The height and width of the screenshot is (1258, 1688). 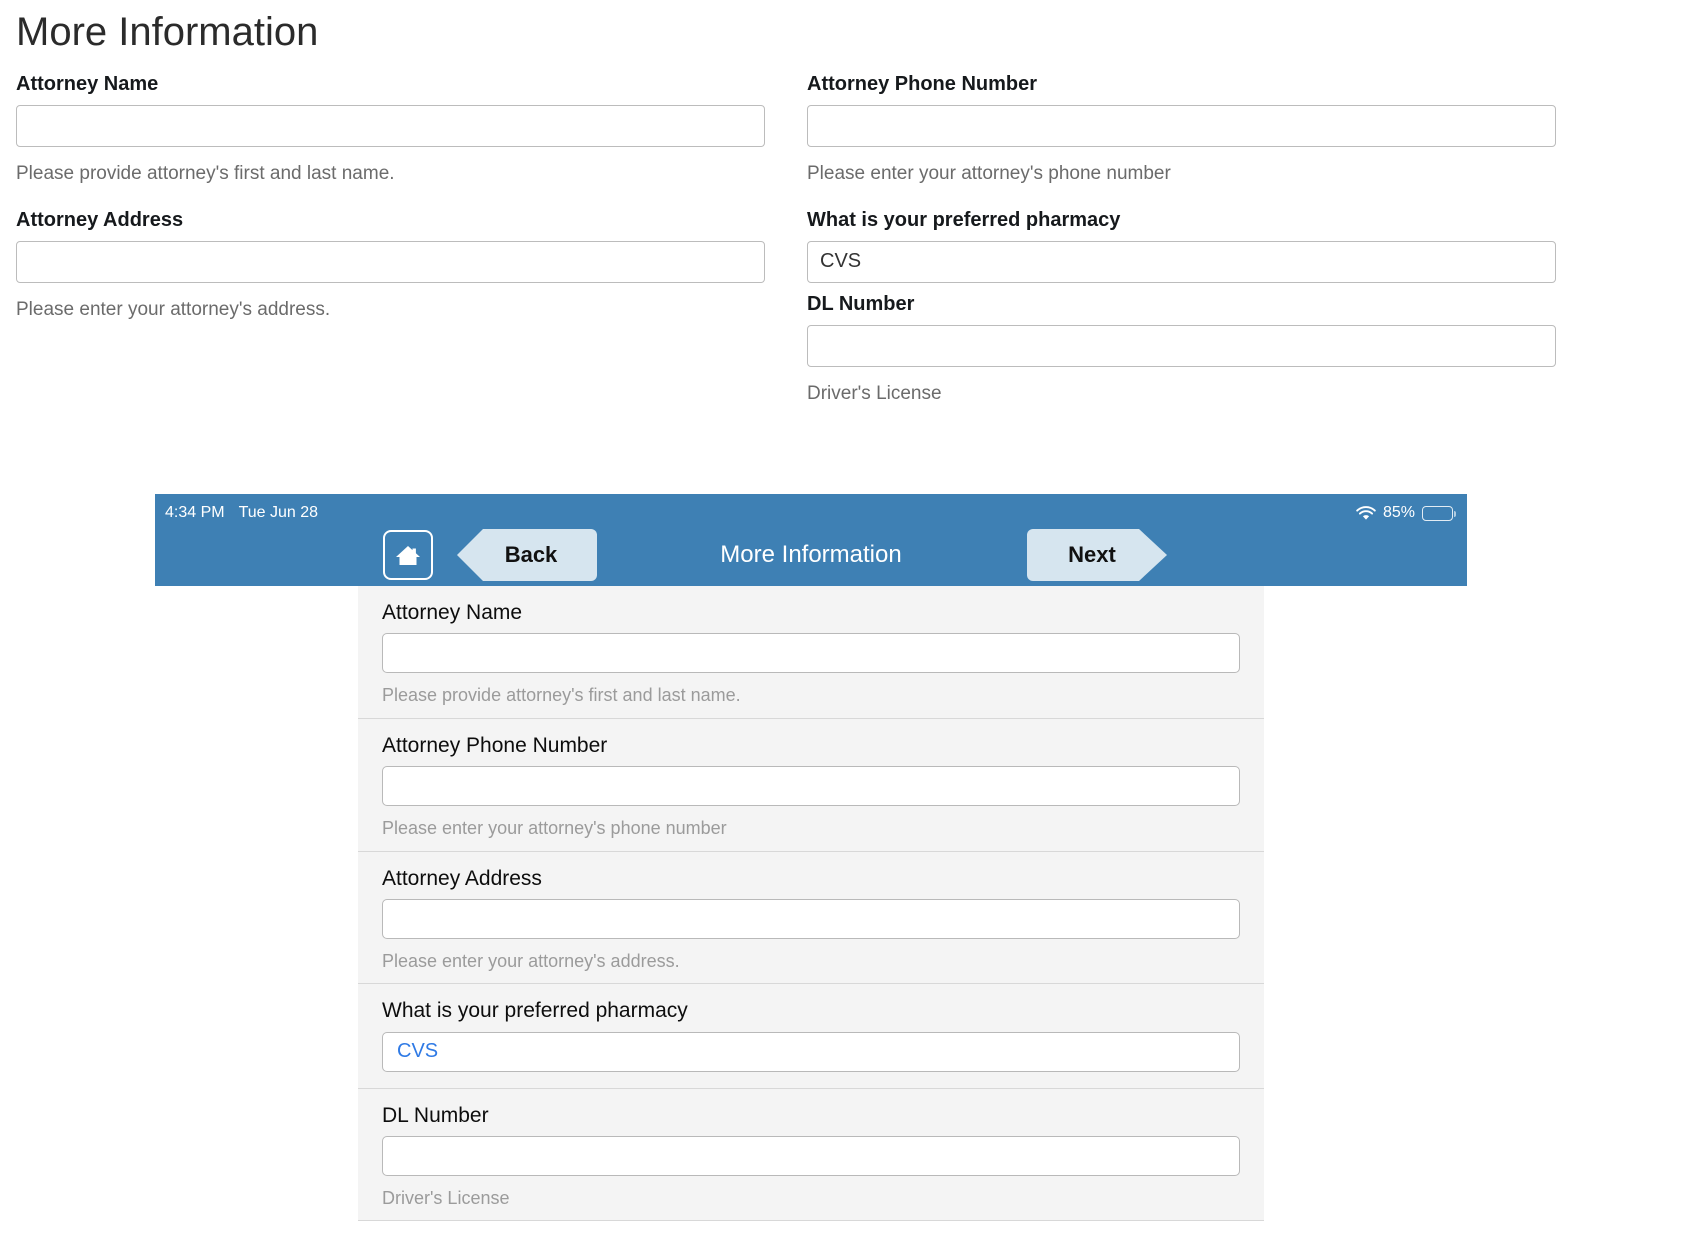 What do you see at coordinates (811, 513) in the screenshot?
I see `status-bar: 4:34 PM Tue Jun 28 85%` at bounding box center [811, 513].